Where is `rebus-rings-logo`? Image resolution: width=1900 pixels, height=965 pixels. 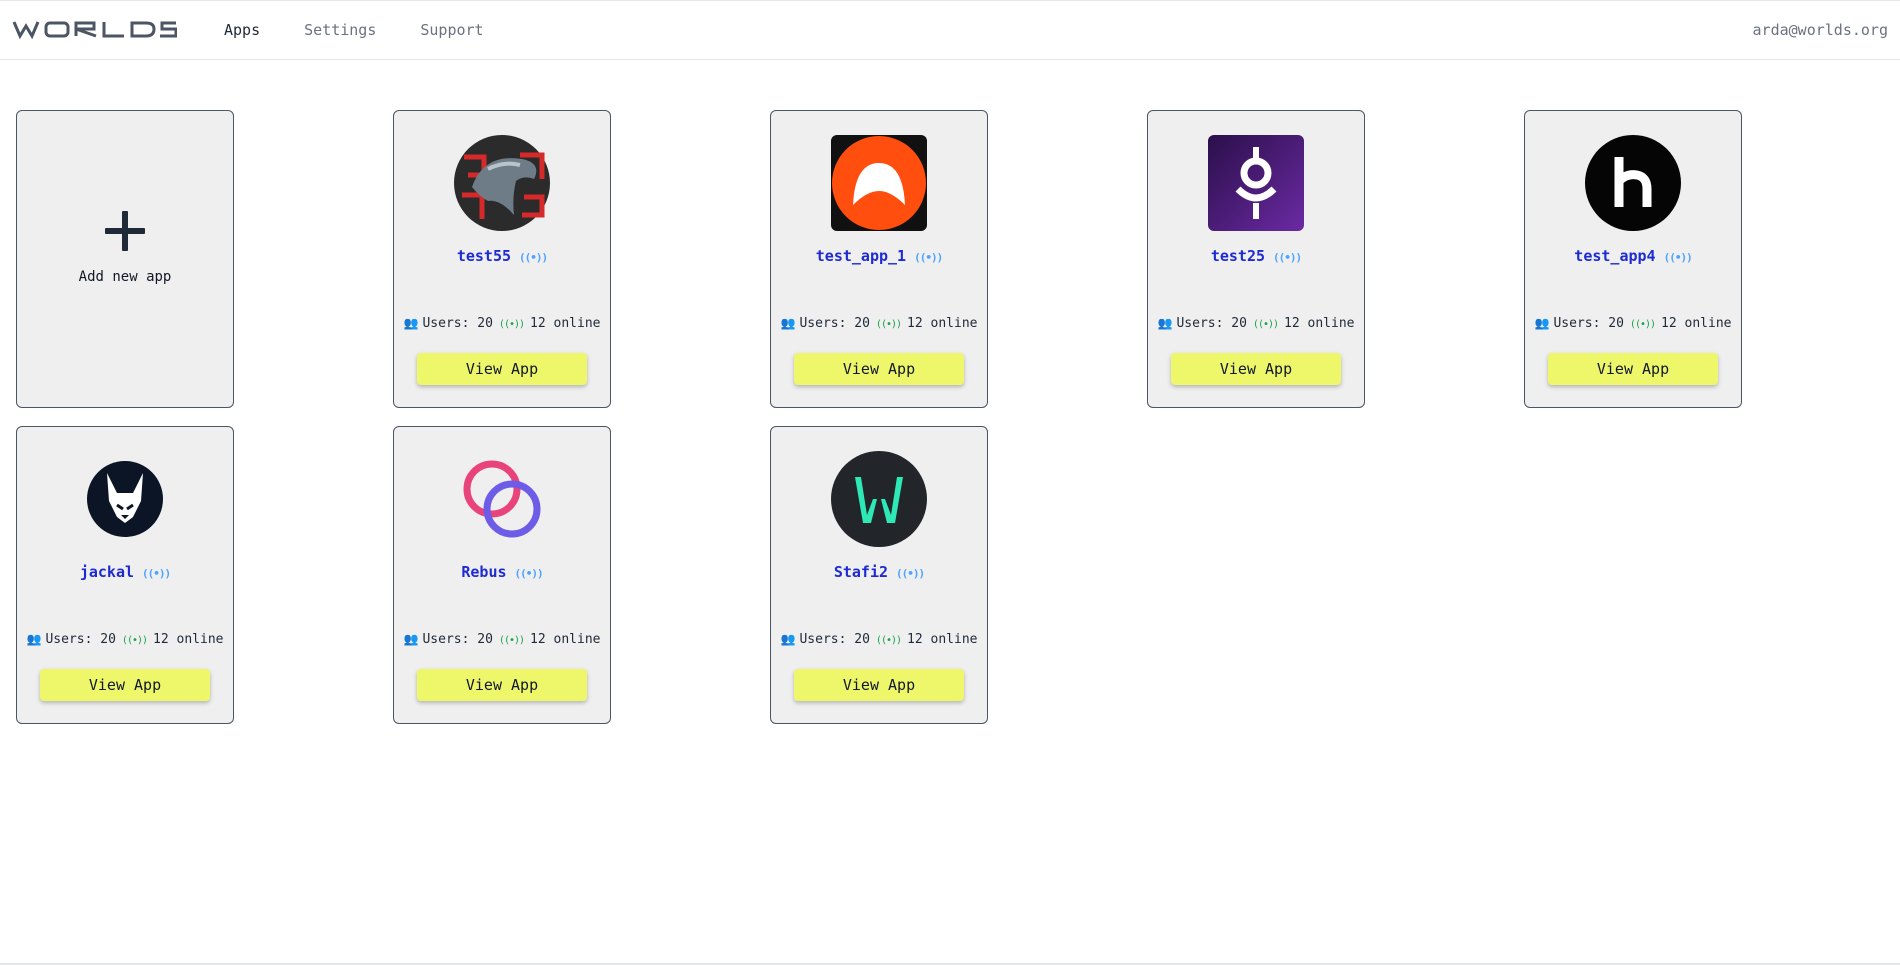 rebus-rings-logo is located at coordinates (502, 499).